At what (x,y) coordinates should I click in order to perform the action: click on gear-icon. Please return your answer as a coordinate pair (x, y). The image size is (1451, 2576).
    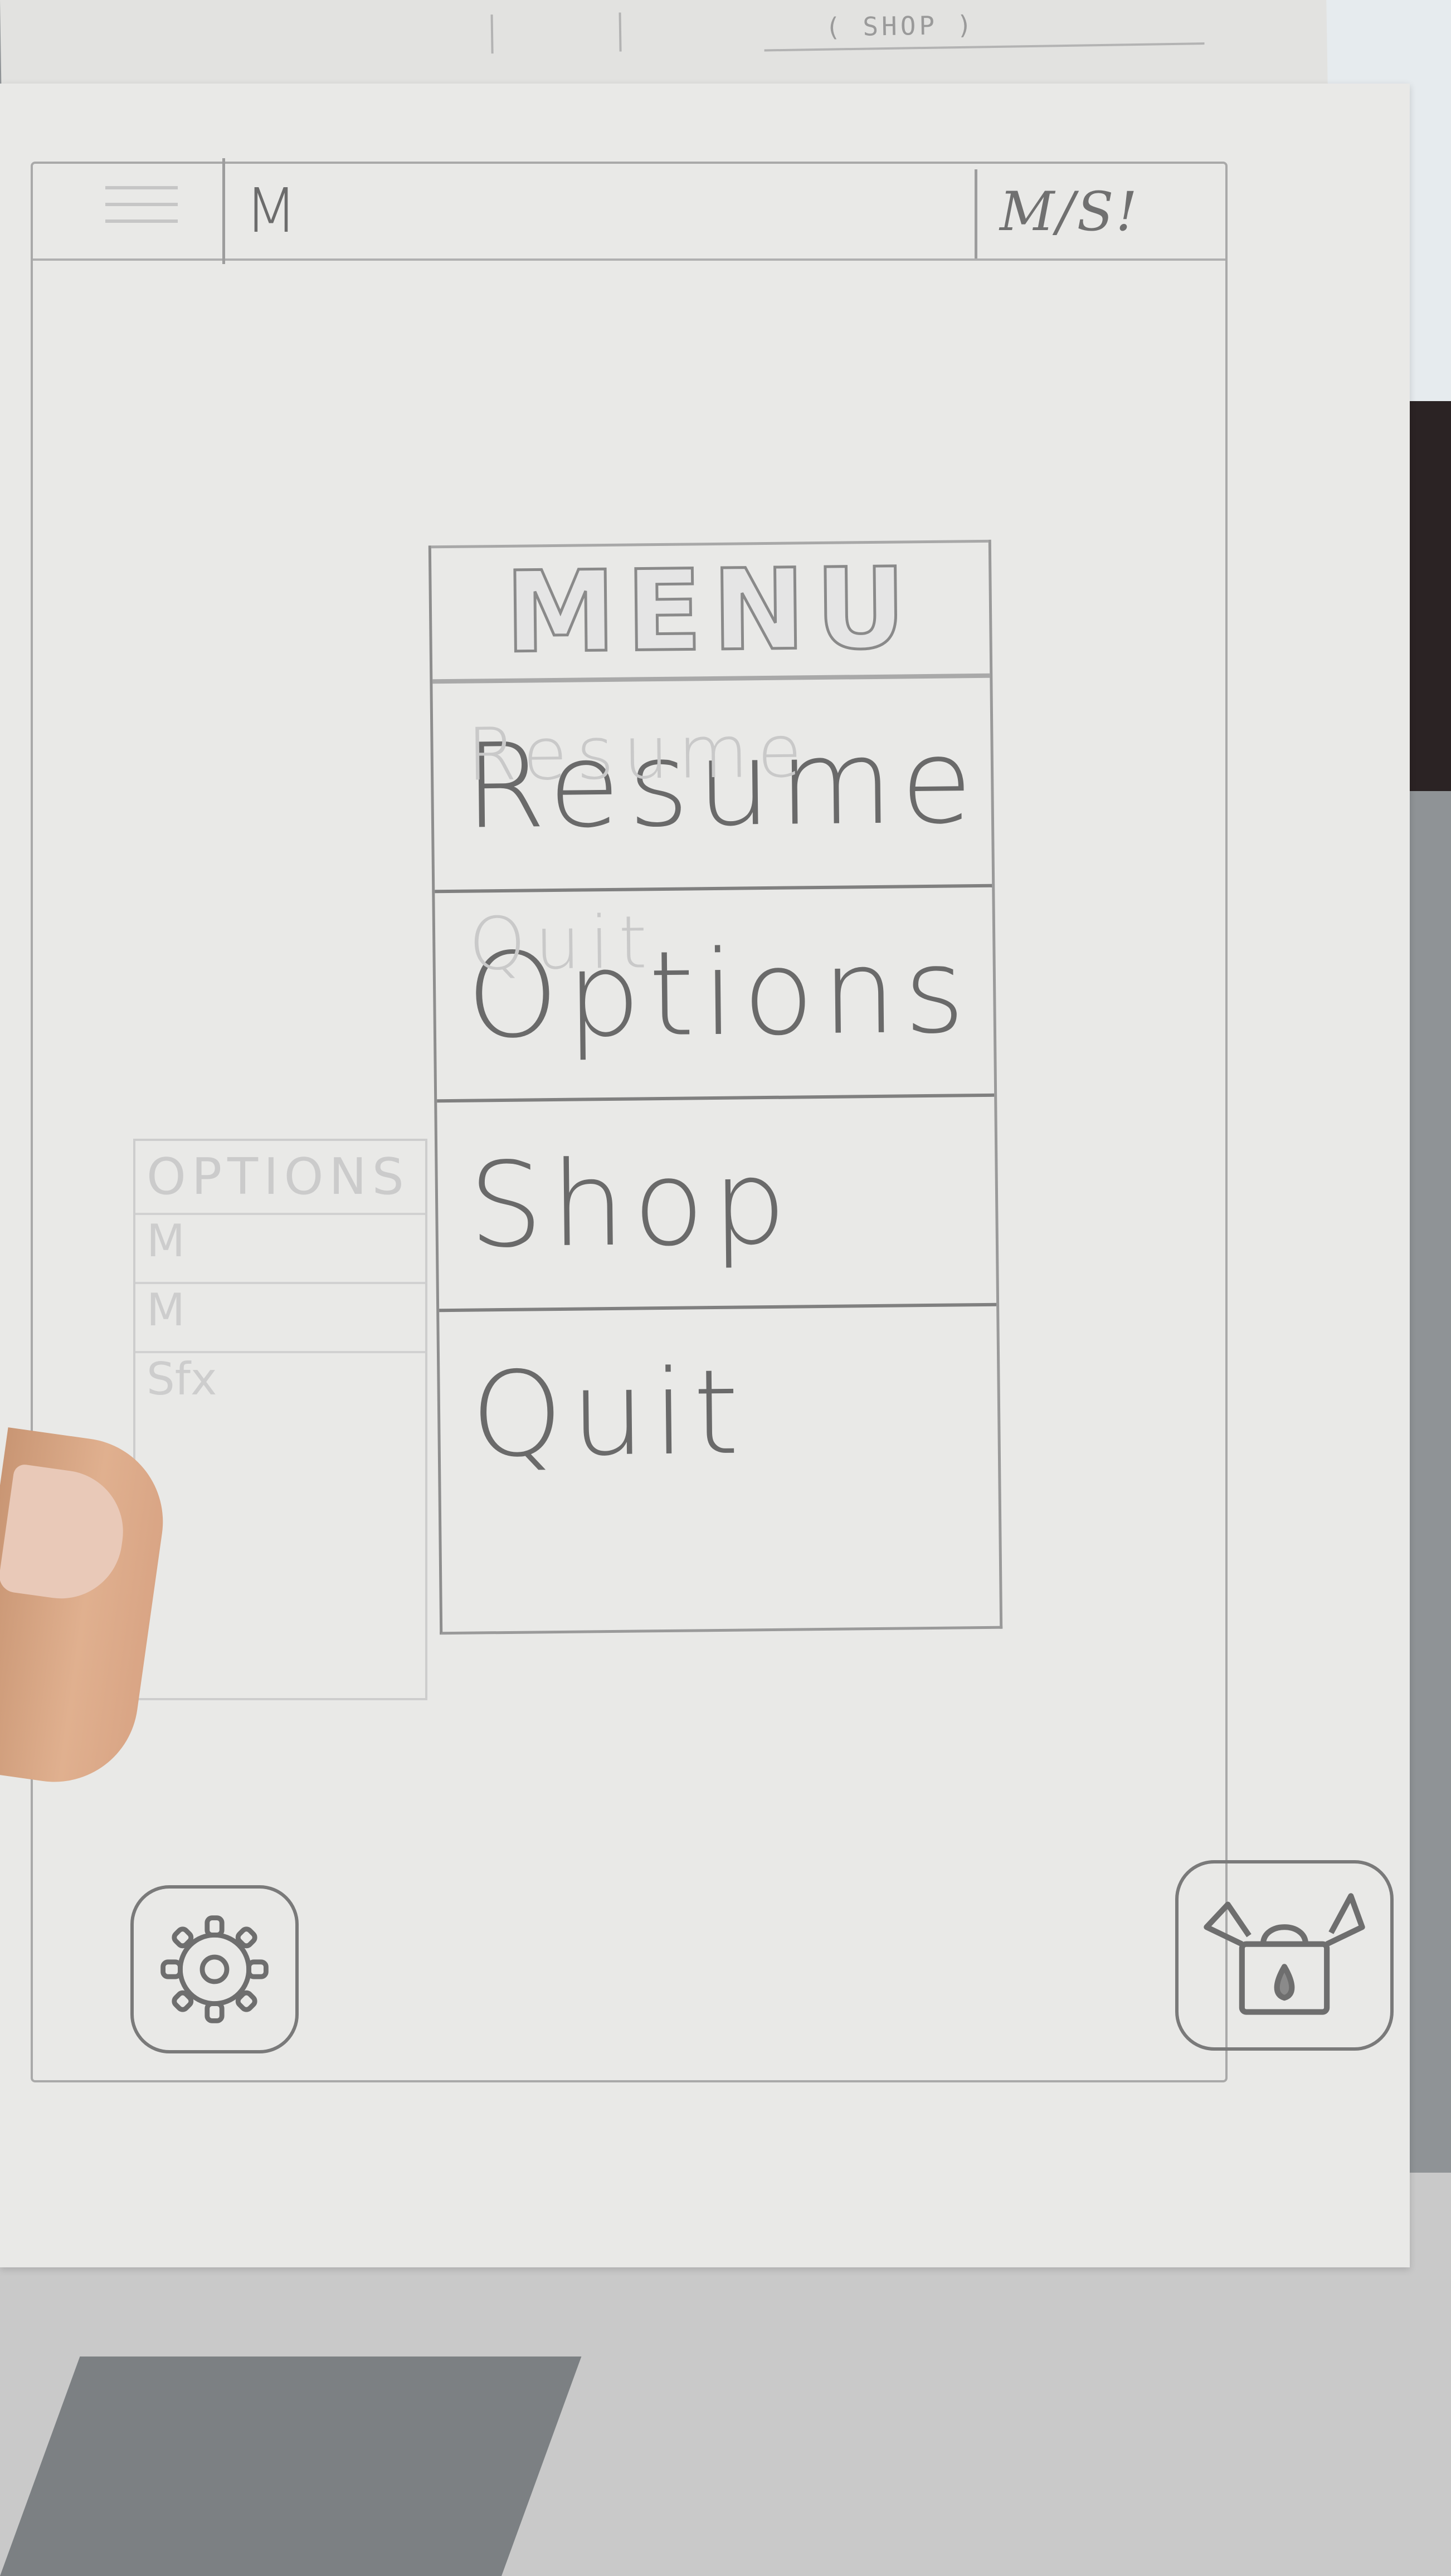
    Looking at the image, I should click on (214, 1969).